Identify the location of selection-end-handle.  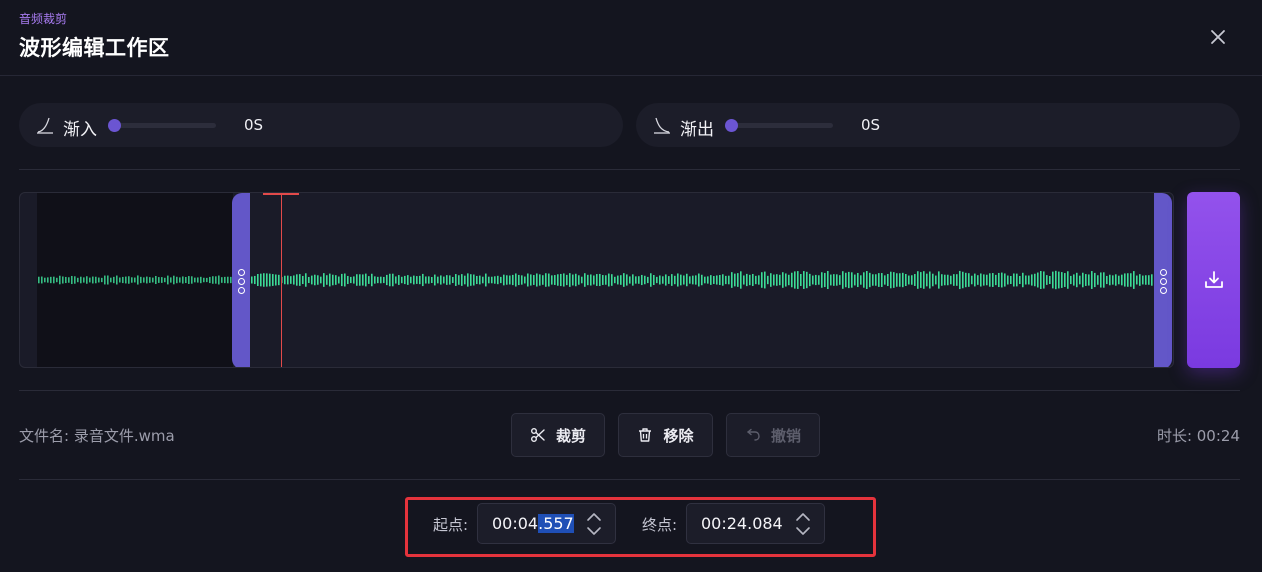
(1163, 280).